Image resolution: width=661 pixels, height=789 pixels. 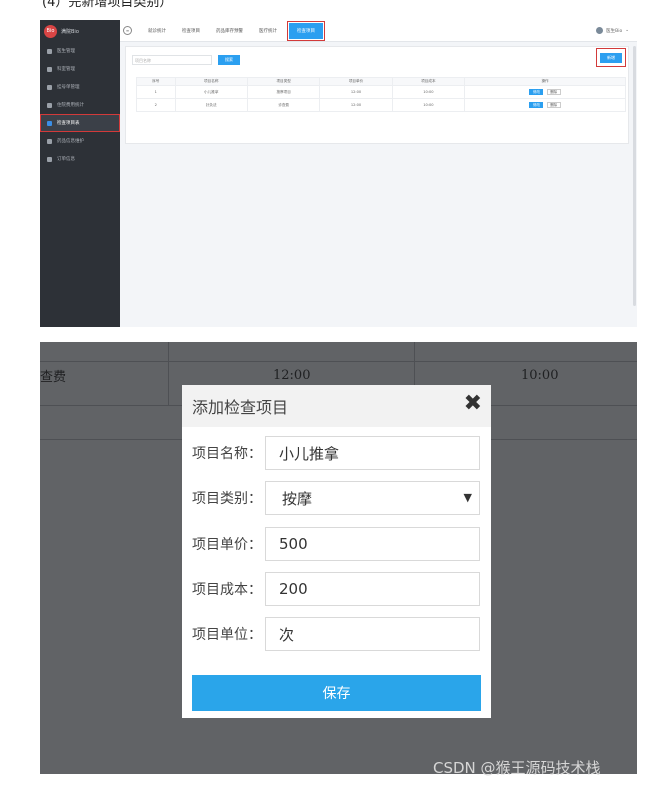 What do you see at coordinates (157, 31) in the screenshot?
I see `tab-visit-stats: 就诊统计` at bounding box center [157, 31].